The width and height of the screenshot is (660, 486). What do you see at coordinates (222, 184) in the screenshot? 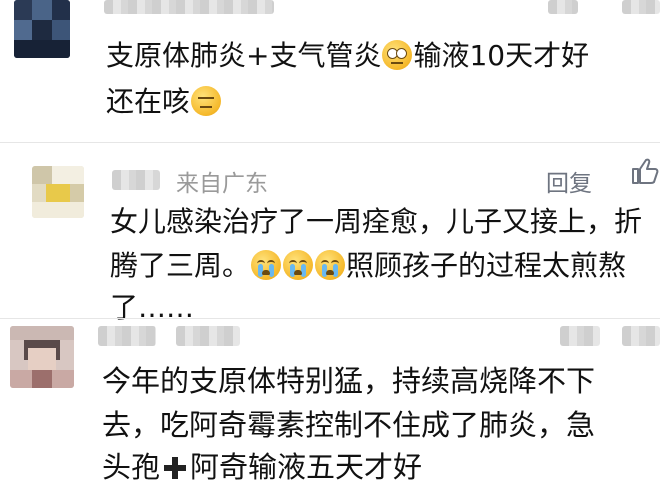
I see `location-label: 来自广东` at bounding box center [222, 184].